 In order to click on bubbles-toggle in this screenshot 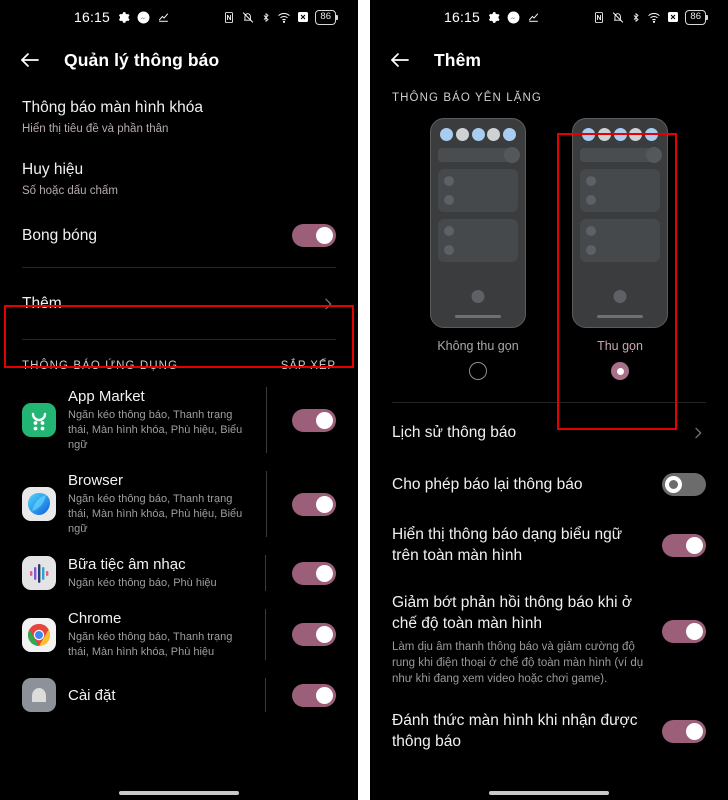, I will do `click(314, 235)`.